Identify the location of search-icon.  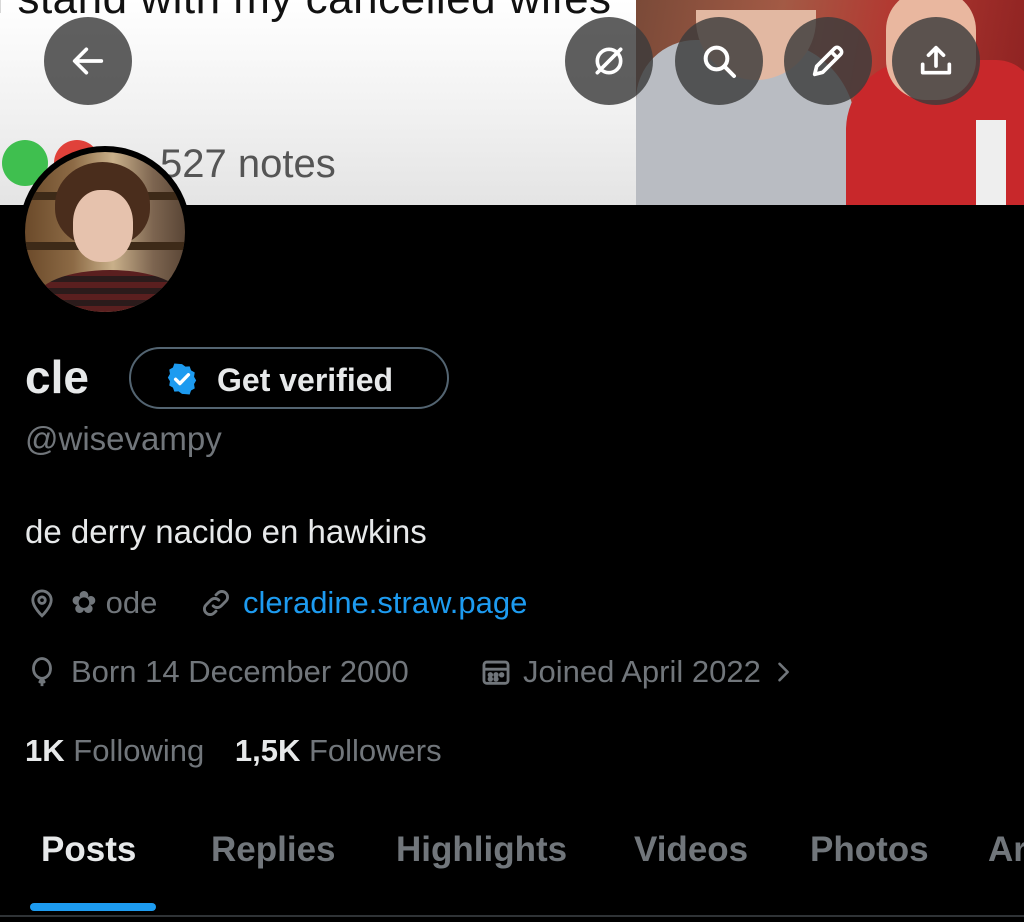
(719, 61).